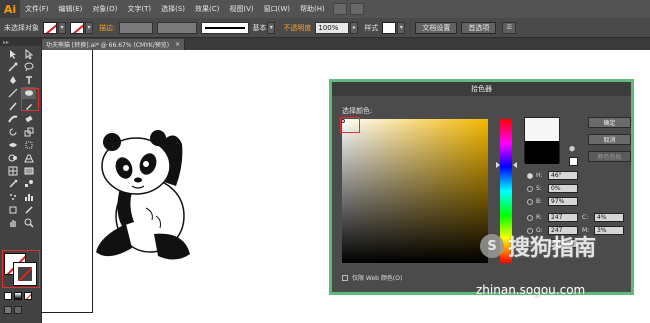 The width and height of the screenshot is (650, 323). I want to click on brightness-label: B:, so click(539, 201).